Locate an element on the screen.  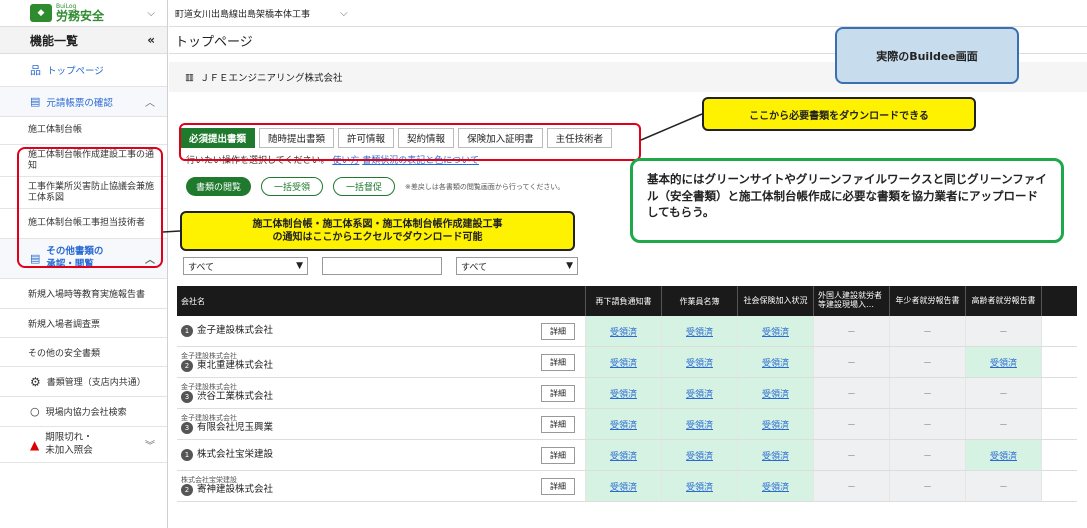
company-cell: 金子建設株式会社 2 東北重建株式会社 詳細 is located at coordinates (381, 362).